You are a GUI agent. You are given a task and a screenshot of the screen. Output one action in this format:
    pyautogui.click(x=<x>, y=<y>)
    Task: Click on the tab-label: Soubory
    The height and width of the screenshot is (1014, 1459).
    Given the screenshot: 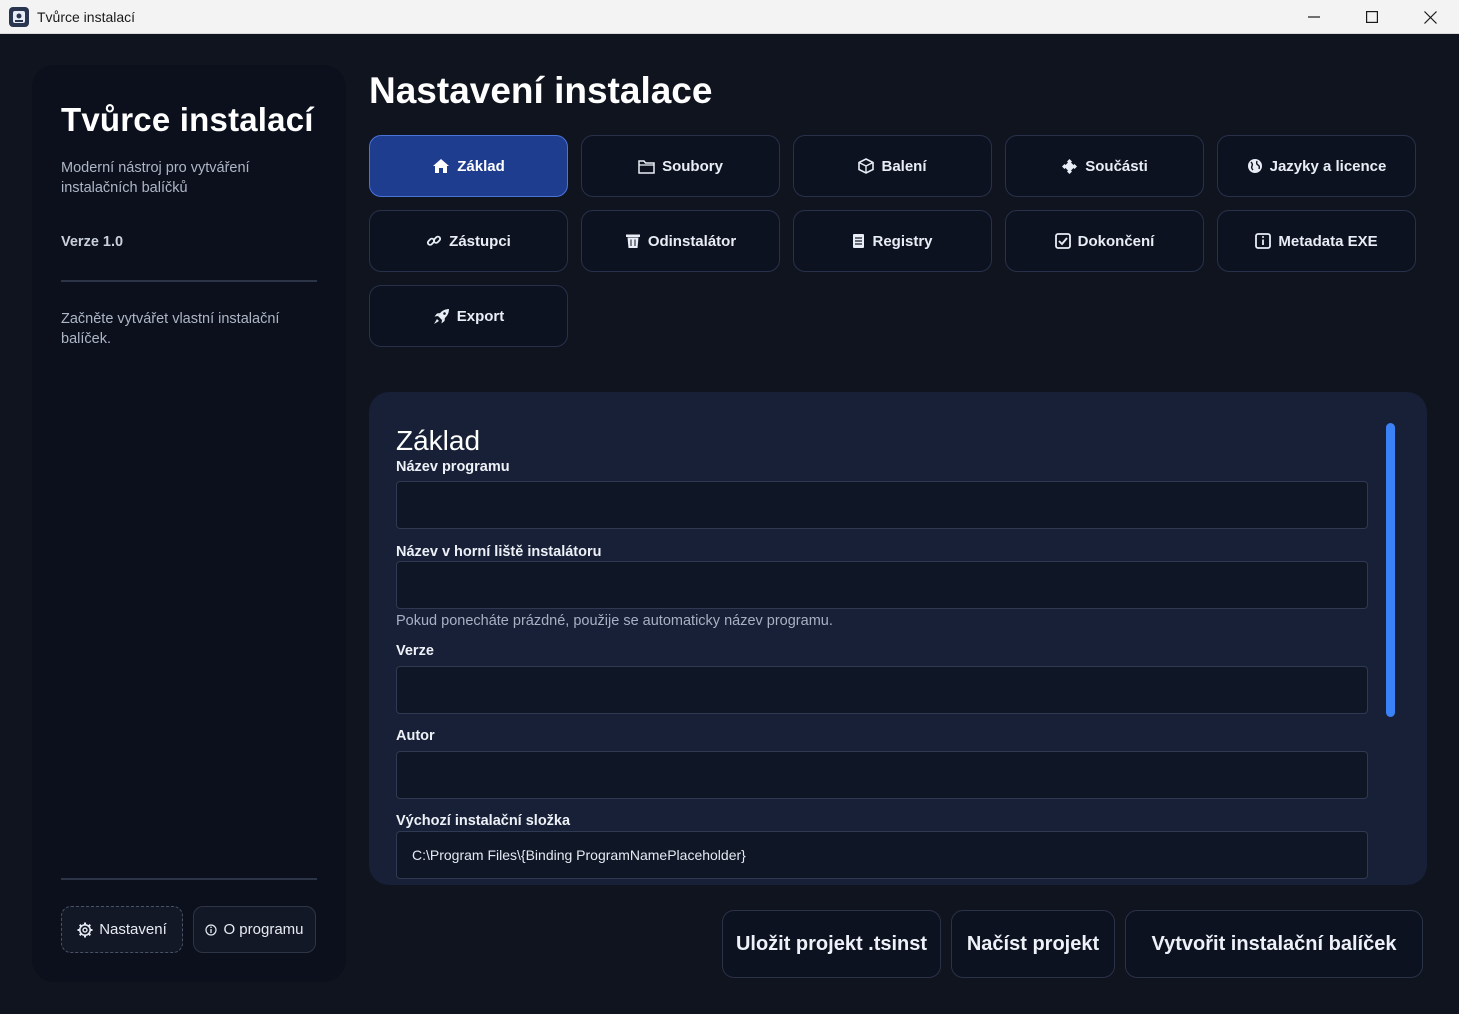 What is the action you would take?
    pyautogui.click(x=692, y=166)
    